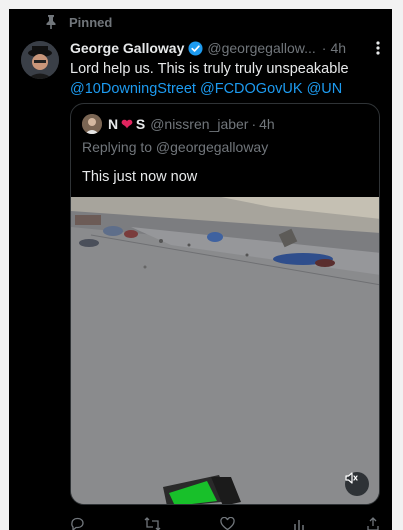 The width and height of the screenshot is (403, 530). What do you see at coordinates (338, 48) in the screenshot?
I see `tweet-timestamp: 4h` at bounding box center [338, 48].